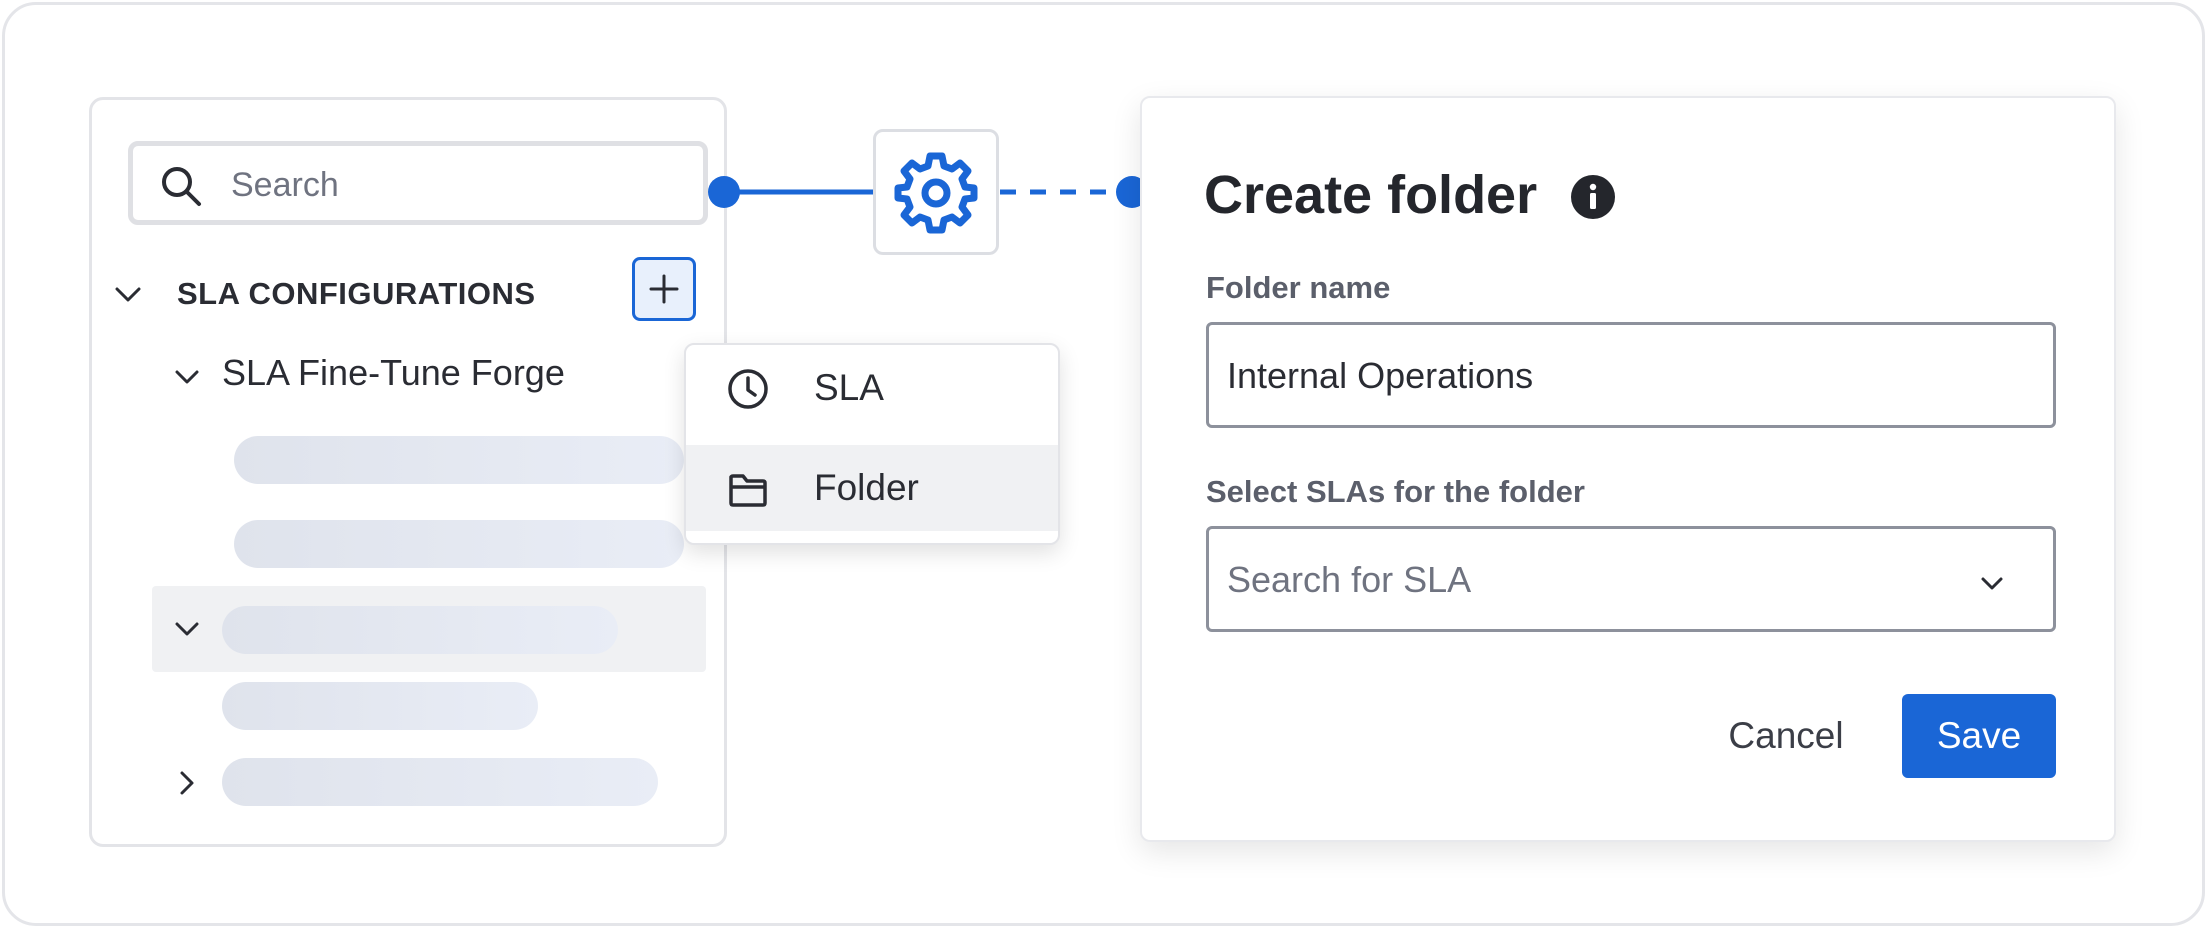  I want to click on menu-item-folder: Folder, so click(872, 488).